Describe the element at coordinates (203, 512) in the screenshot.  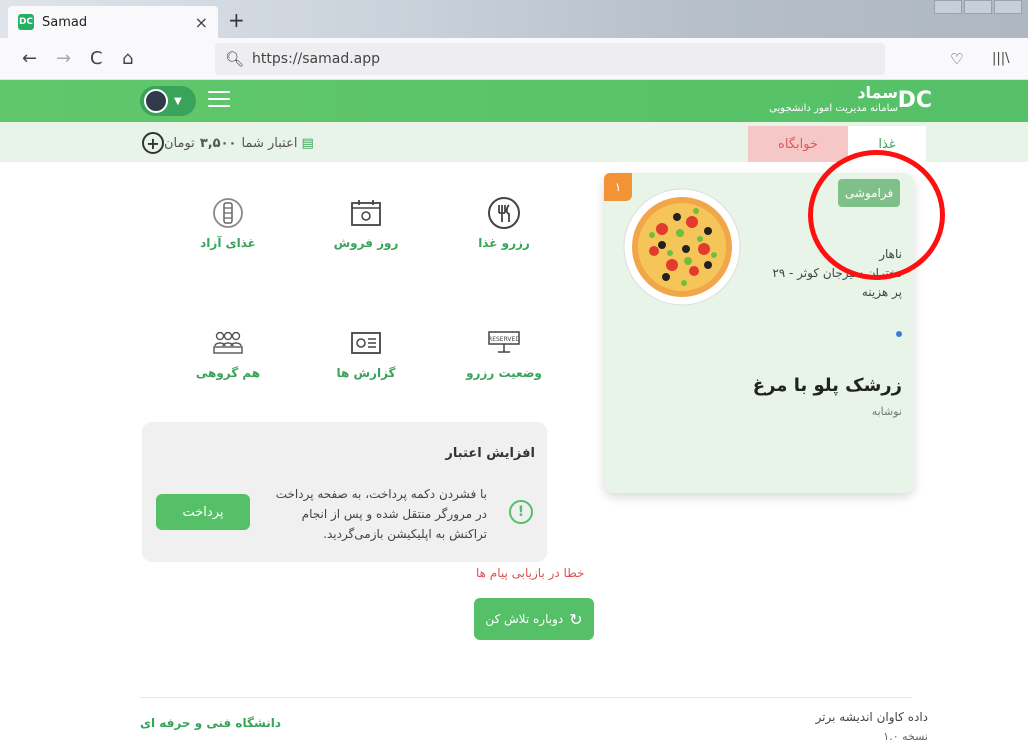
I see `pay-button: پرداخت` at that location.